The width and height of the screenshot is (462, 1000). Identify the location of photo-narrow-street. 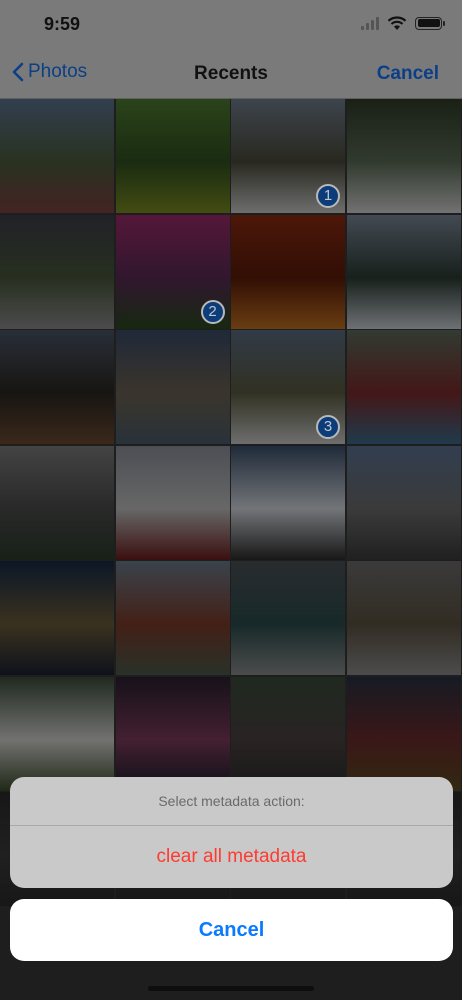
(288, 733).